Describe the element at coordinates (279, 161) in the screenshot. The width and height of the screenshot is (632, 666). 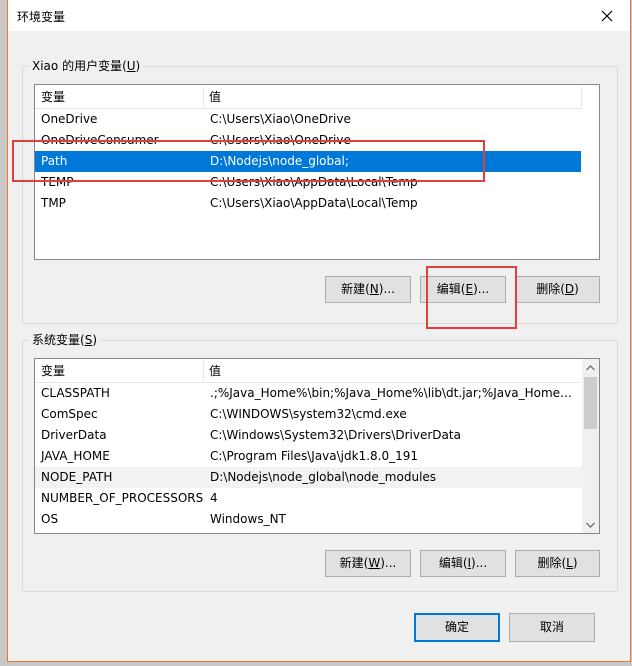
I see `variable-value: D:\Nodejs\node_global;` at that location.